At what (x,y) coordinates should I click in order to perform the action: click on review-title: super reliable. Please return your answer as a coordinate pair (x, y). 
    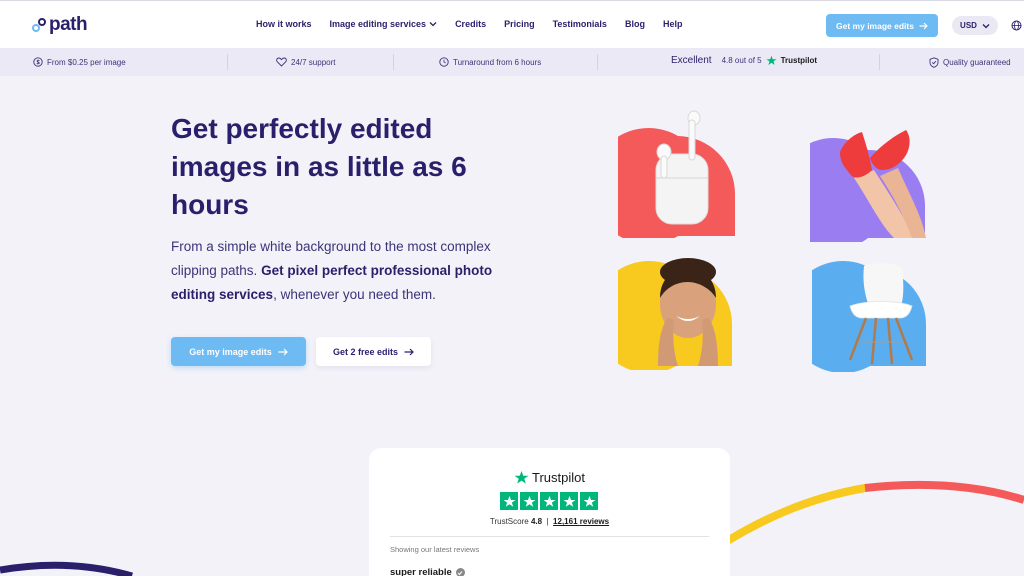
    Looking at the image, I should click on (427, 571).